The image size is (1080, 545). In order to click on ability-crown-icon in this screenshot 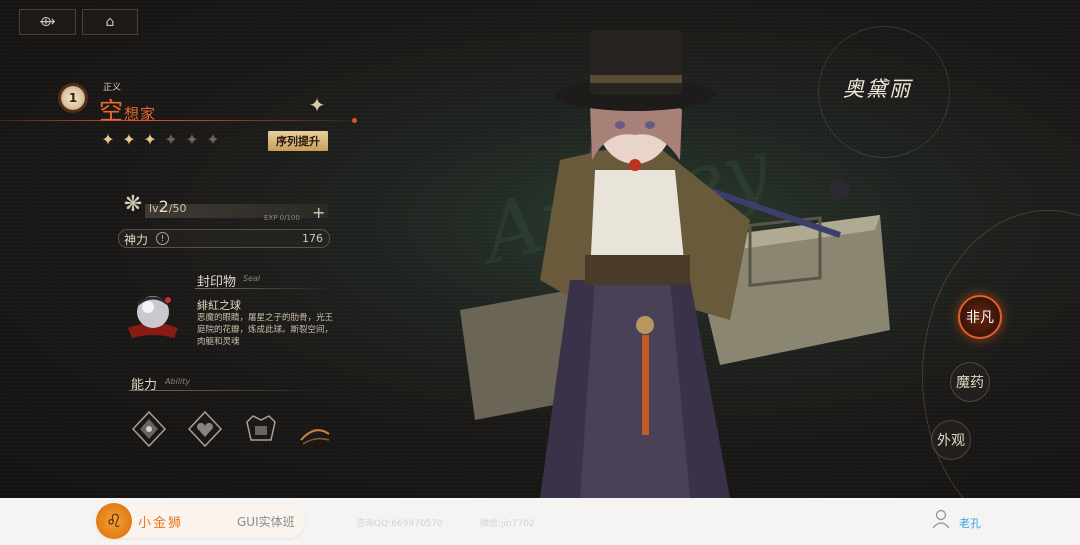, I will do `click(261, 429)`.